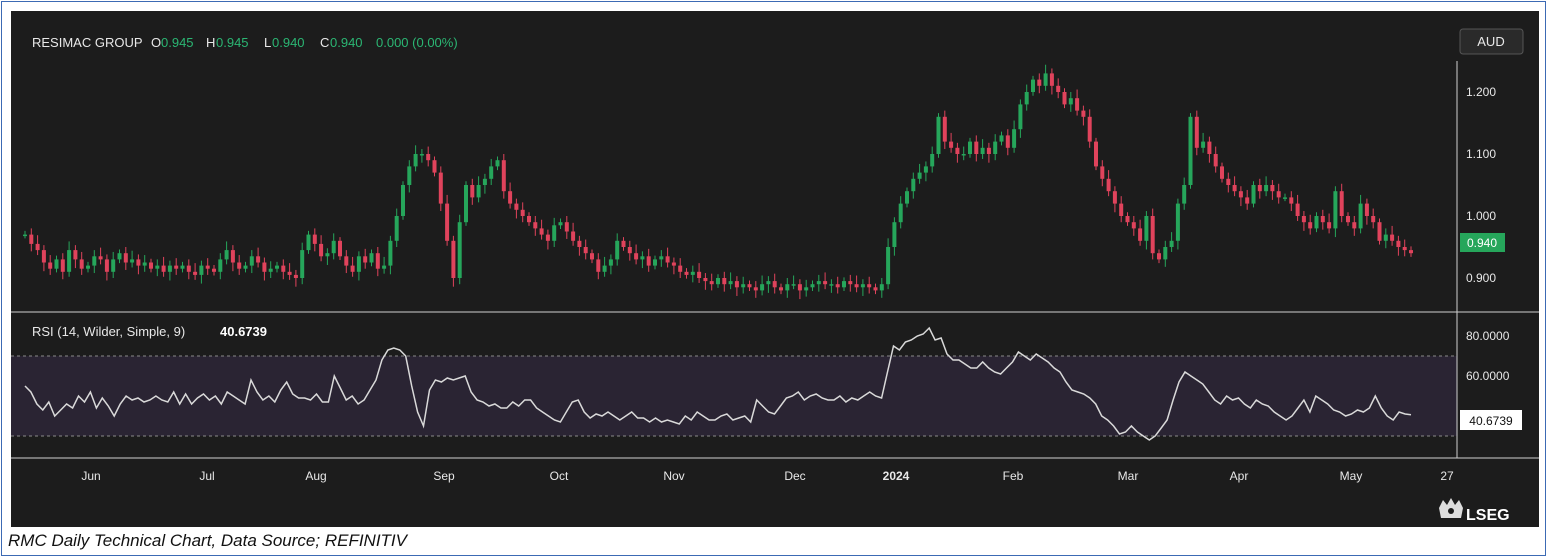  What do you see at coordinates (1447, 476) in the screenshot?
I see `time-tick-label: 27` at bounding box center [1447, 476].